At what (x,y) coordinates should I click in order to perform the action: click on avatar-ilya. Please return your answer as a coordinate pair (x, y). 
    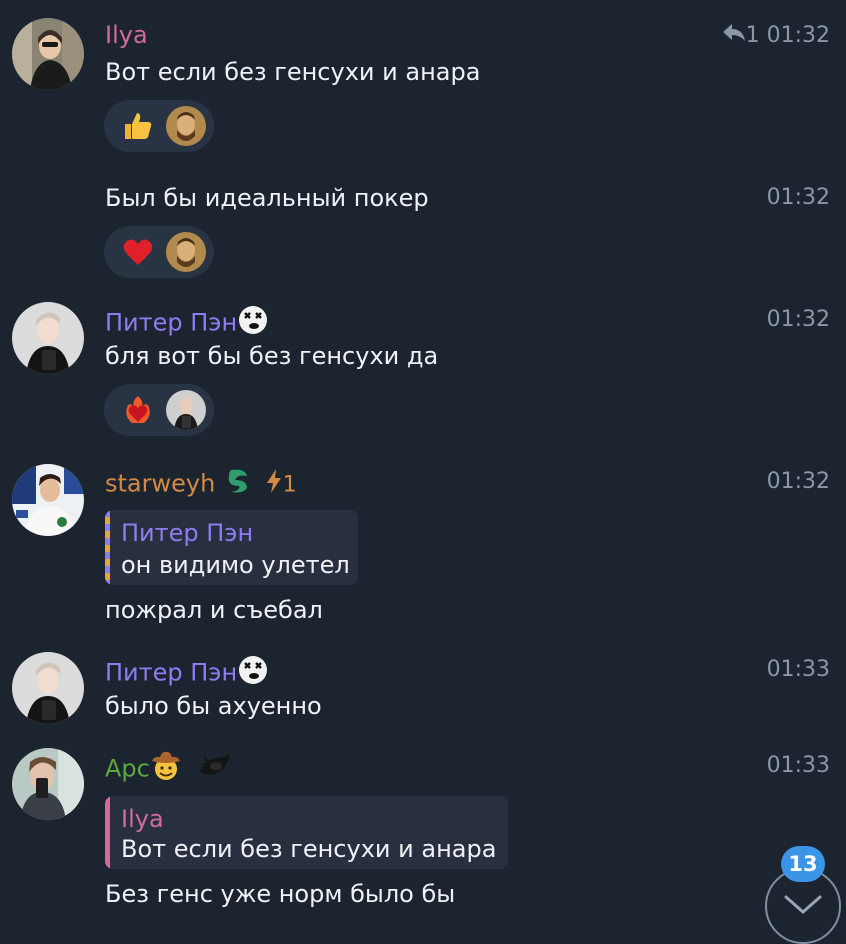
    Looking at the image, I should click on (48, 54).